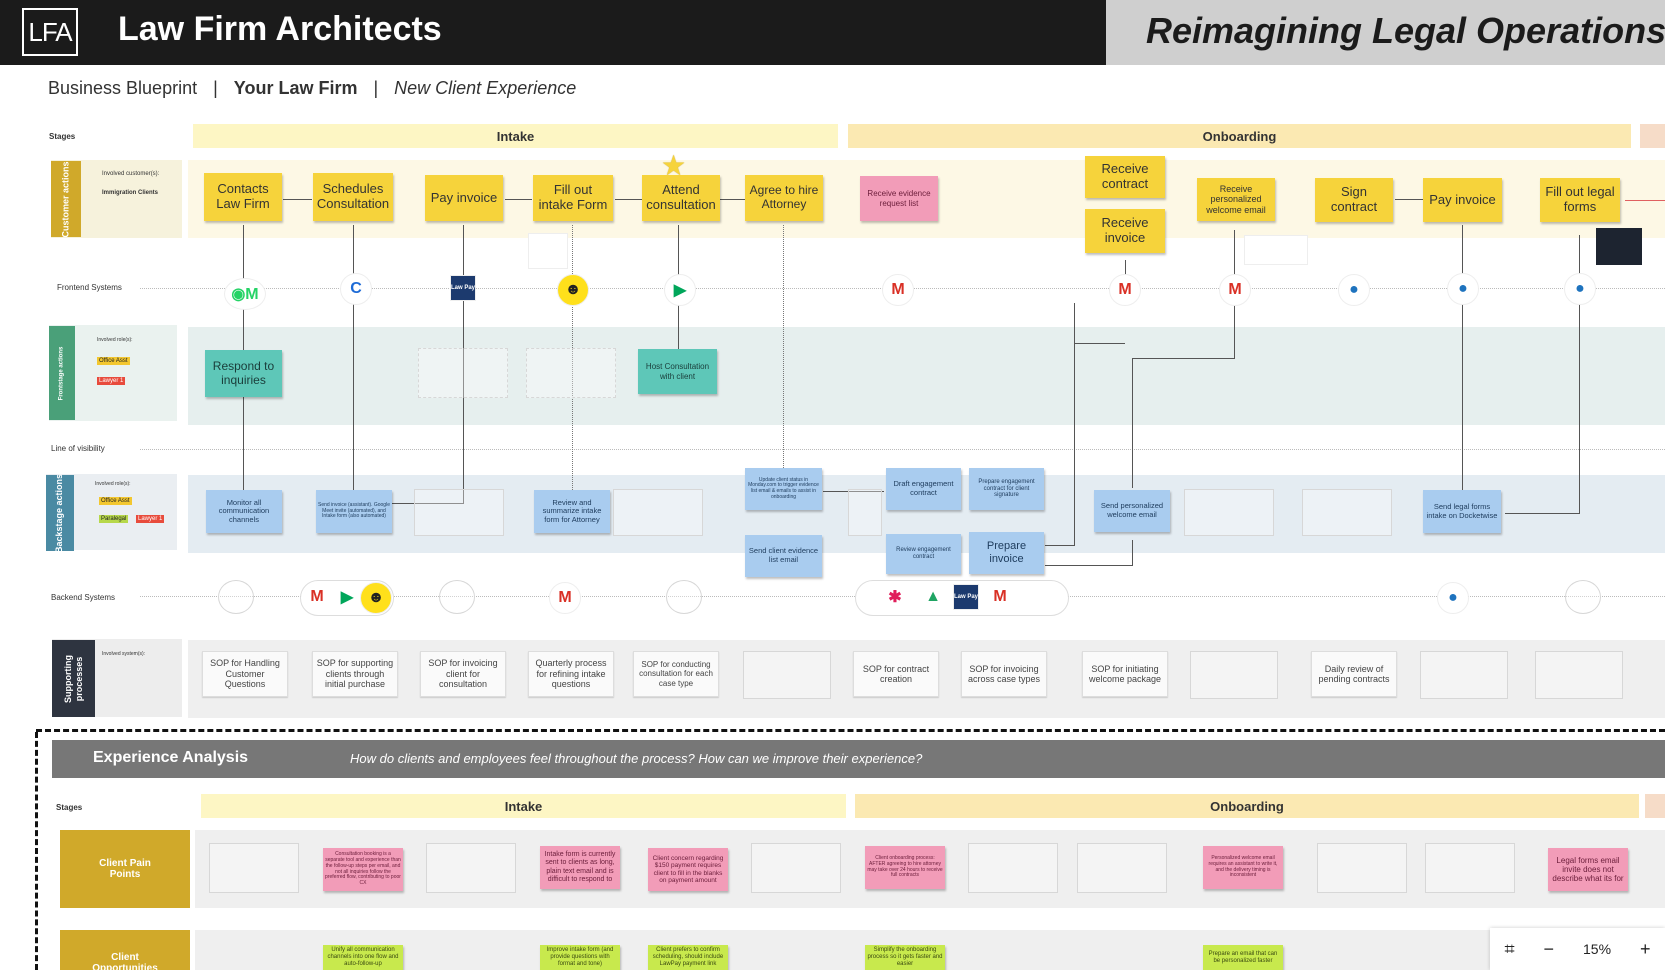 The height and width of the screenshot is (970, 1665). Describe the element at coordinates (245, 674) in the screenshot. I see `supporting-process-note: SOP for Handling Customer Questions` at that location.